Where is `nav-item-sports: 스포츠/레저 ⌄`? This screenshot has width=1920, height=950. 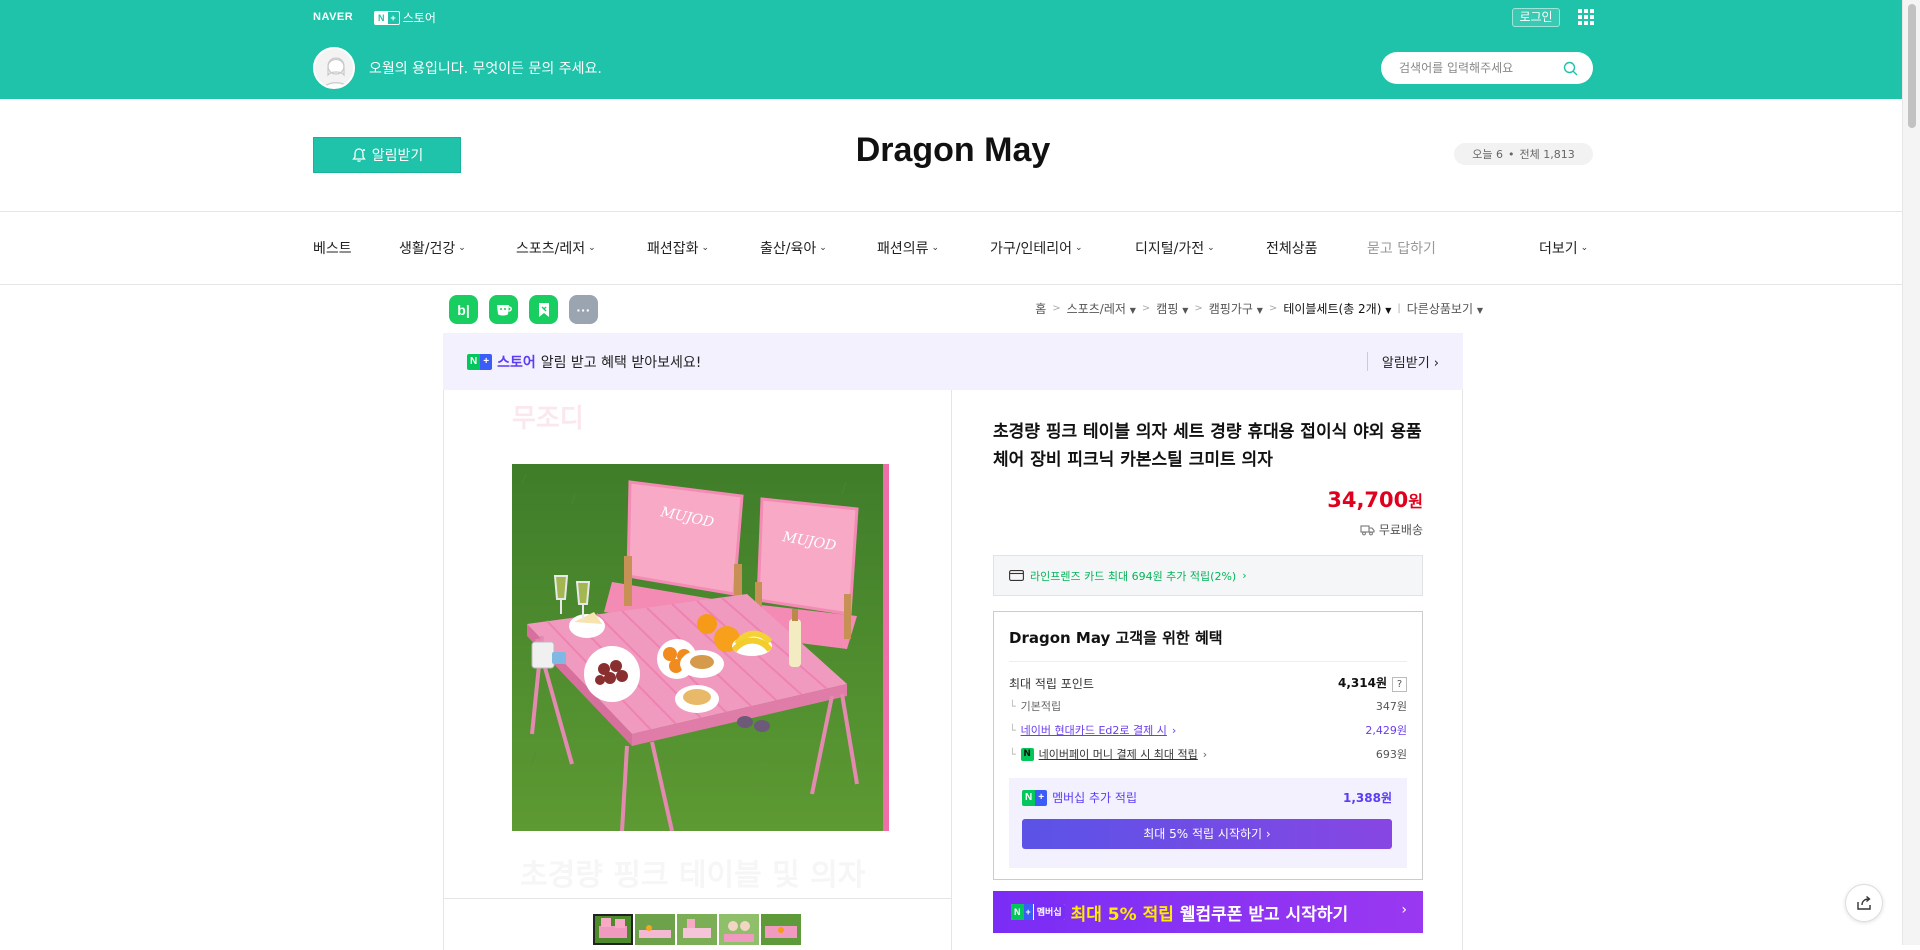
nav-item-sports: 스포츠/레저 ⌄ is located at coordinates (556, 248).